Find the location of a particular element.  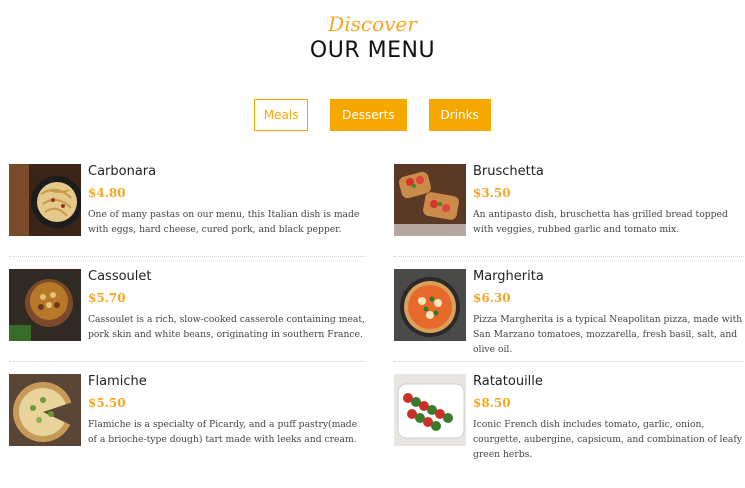

item-name: Carbonara is located at coordinates (122, 171).